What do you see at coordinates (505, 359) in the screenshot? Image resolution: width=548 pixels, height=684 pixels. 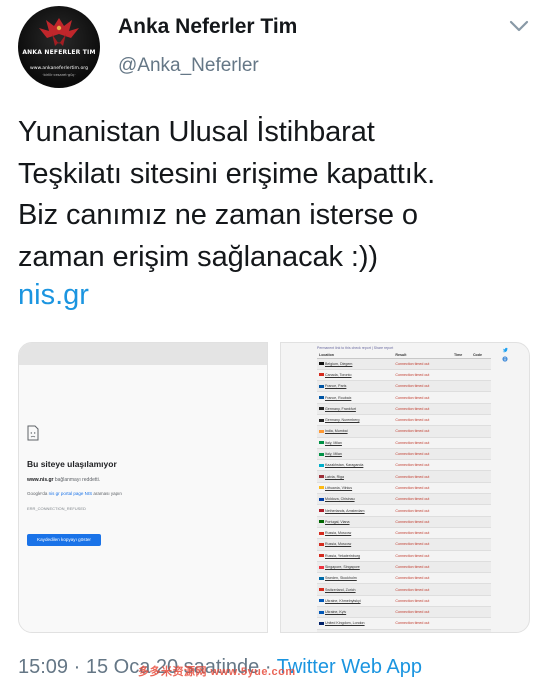 I see `info-icon` at bounding box center [505, 359].